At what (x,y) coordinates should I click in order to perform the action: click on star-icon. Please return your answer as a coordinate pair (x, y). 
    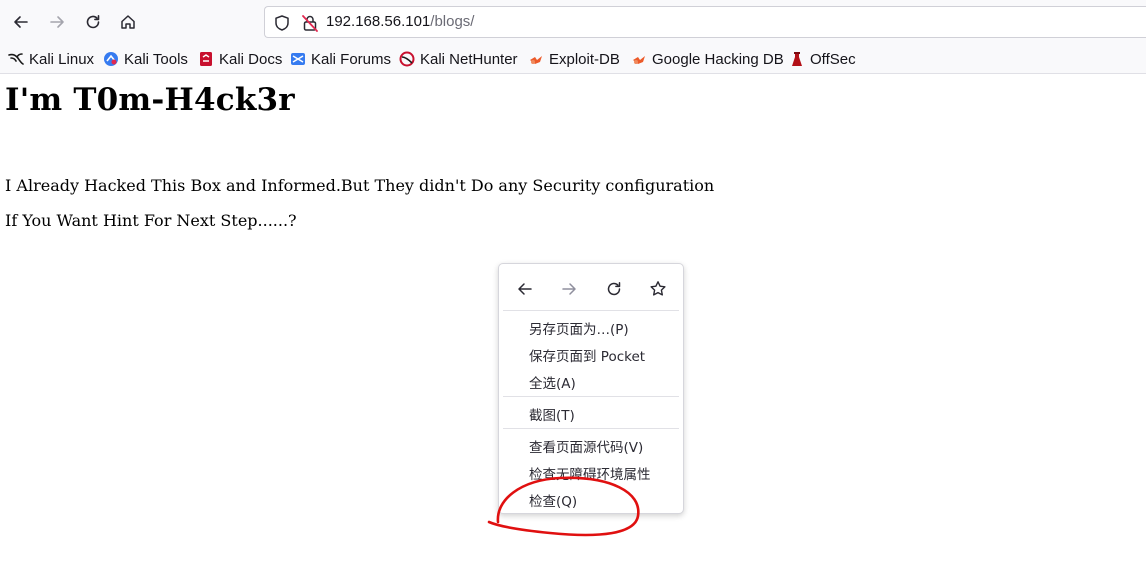
    Looking at the image, I should click on (658, 288).